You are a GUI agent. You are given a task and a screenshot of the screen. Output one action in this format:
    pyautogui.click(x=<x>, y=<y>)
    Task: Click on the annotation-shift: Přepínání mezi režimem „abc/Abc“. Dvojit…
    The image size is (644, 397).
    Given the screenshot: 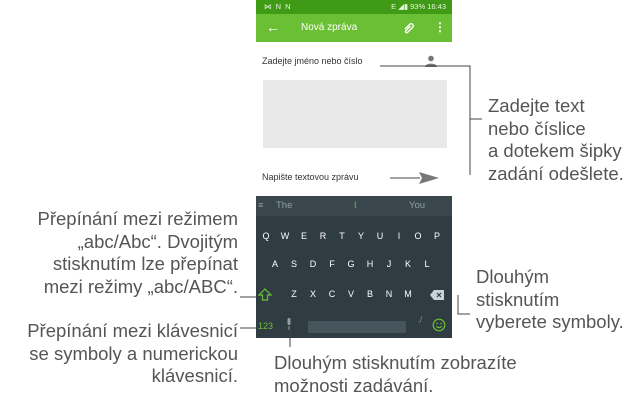 What is the action you would take?
    pyautogui.click(x=137, y=252)
    